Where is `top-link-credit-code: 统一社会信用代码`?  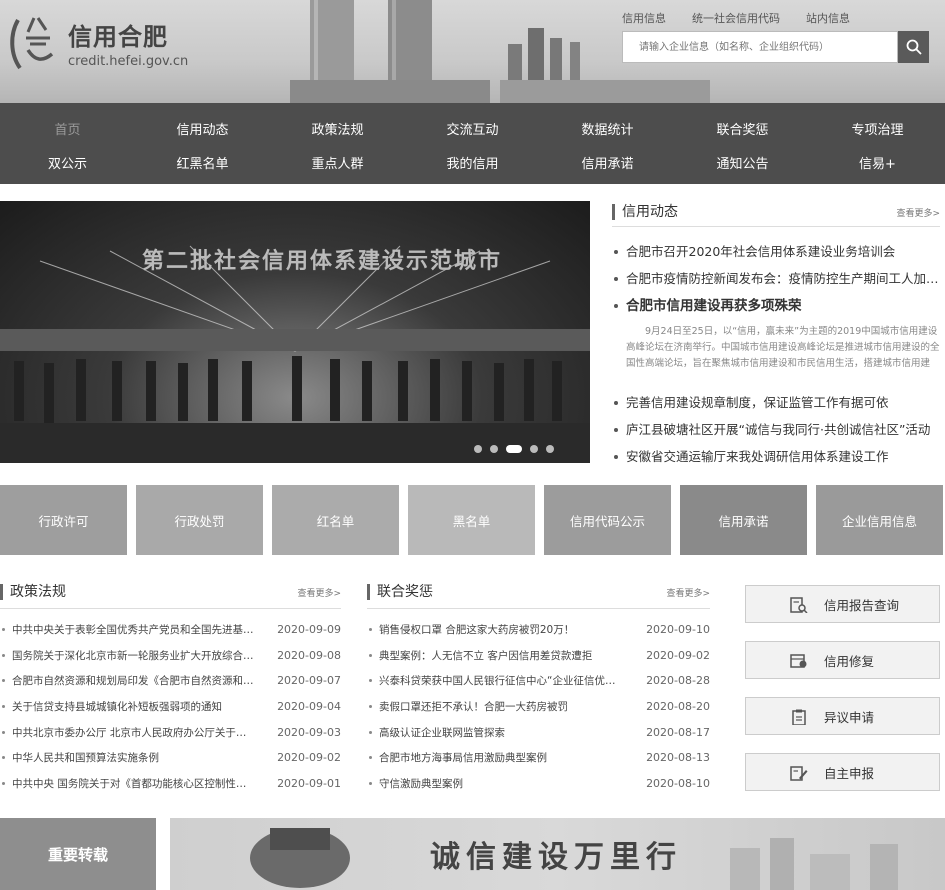 top-link-credit-code: 统一社会信用代码 is located at coordinates (736, 18).